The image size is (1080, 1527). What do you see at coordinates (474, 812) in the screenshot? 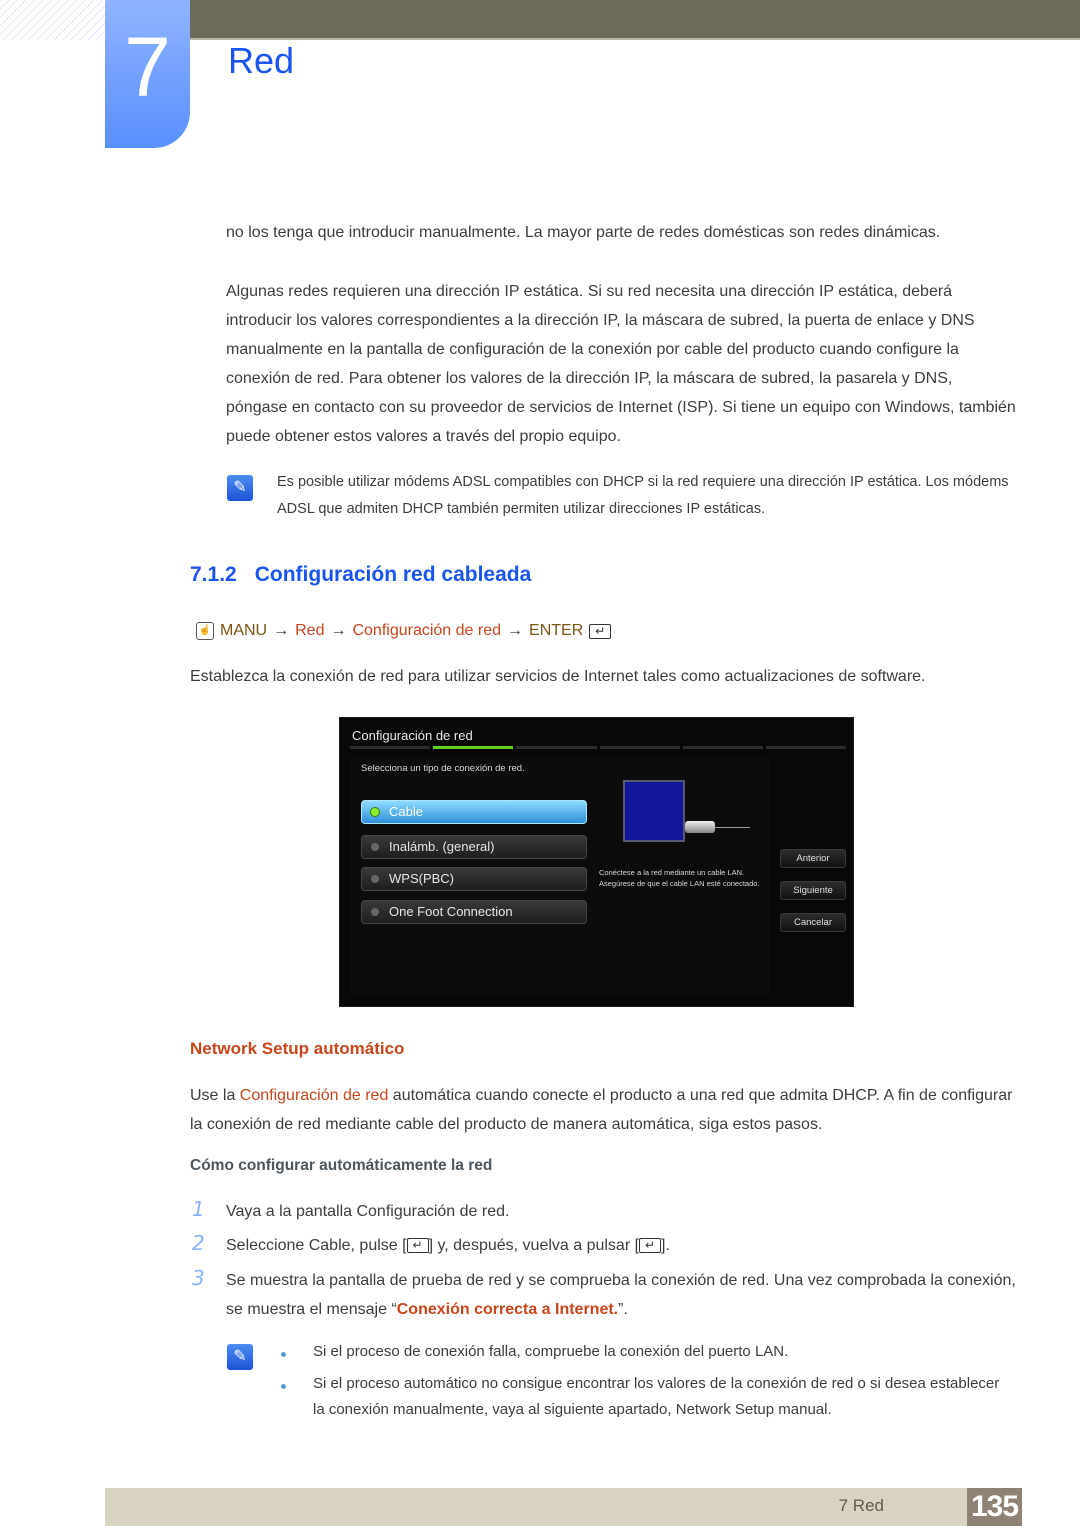
I see `option-cable: Cable` at bounding box center [474, 812].